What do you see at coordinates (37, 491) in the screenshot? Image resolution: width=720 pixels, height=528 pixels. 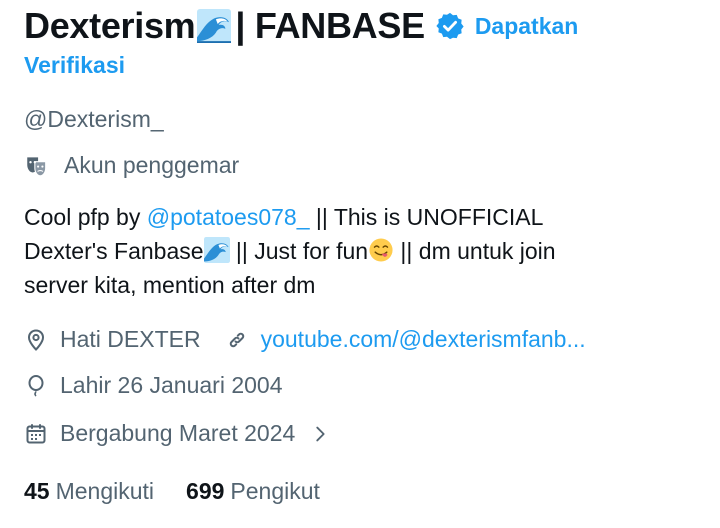 I see `following-count: 45` at bounding box center [37, 491].